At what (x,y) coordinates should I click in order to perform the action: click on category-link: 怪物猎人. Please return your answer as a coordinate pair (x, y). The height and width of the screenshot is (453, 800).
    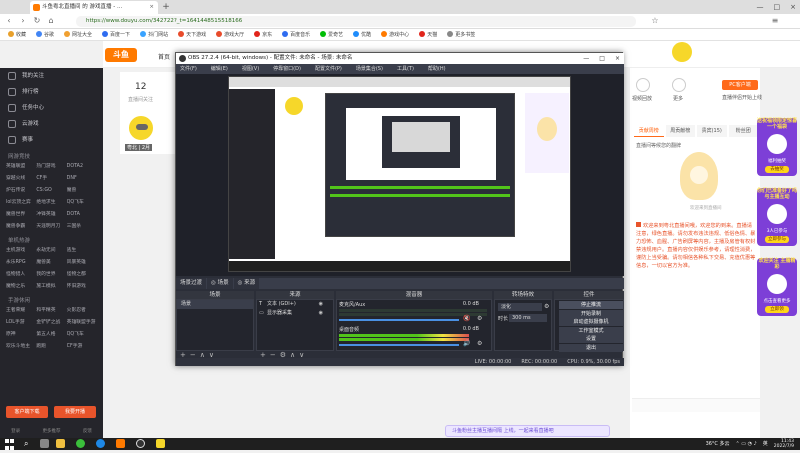
    Looking at the image, I should click on (21, 275).